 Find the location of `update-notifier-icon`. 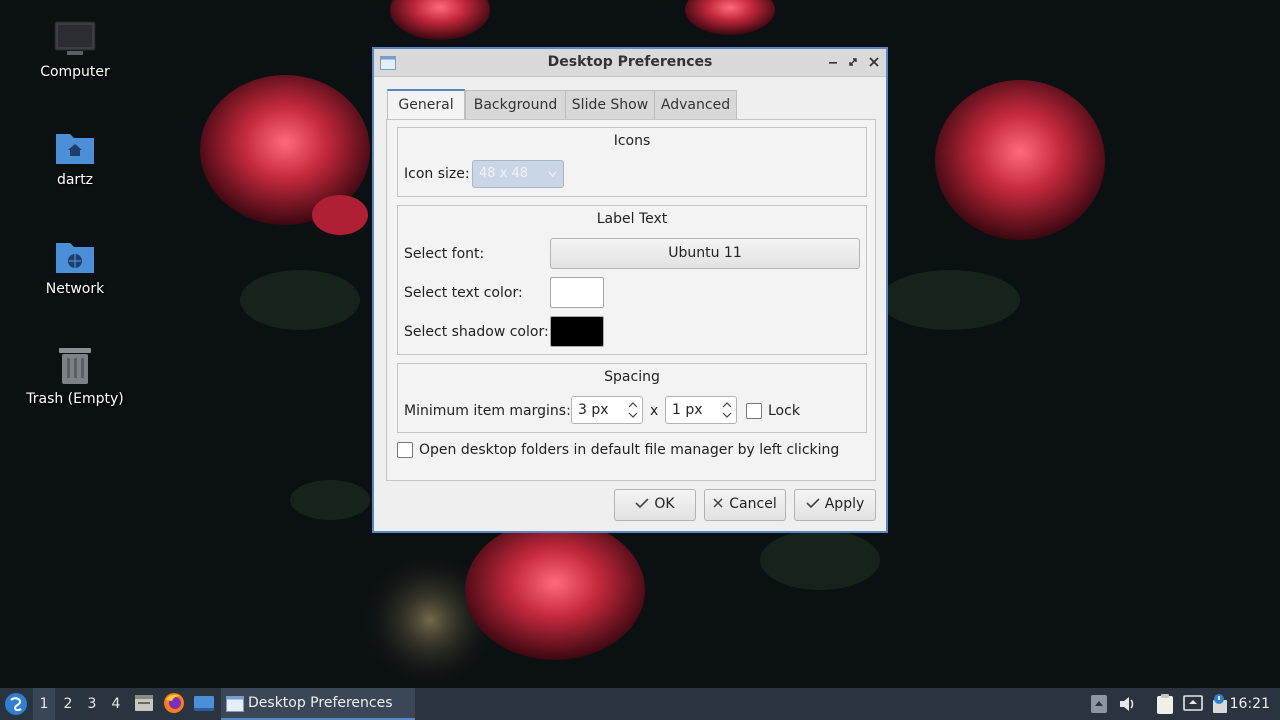

update-notifier-icon is located at coordinates (1220, 704).